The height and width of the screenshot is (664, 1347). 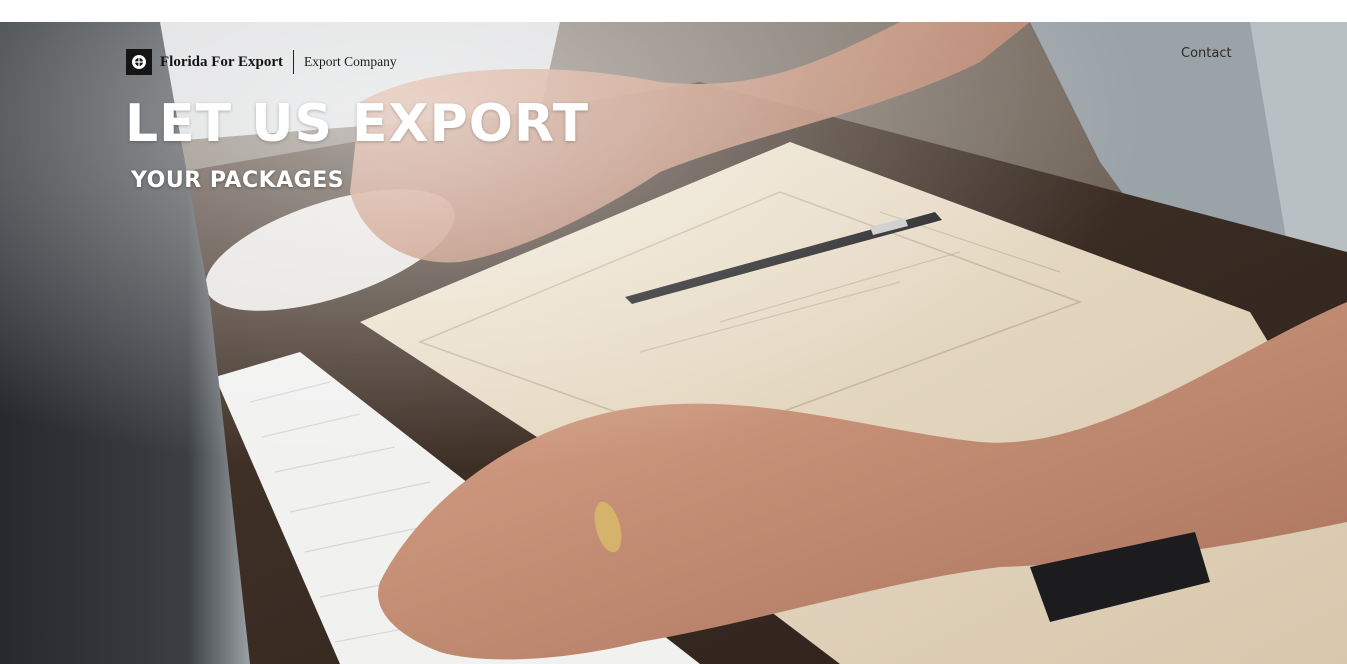 What do you see at coordinates (222, 61) in the screenshot?
I see `brand-name: Florida For Export` at bounding box center [222, 61].